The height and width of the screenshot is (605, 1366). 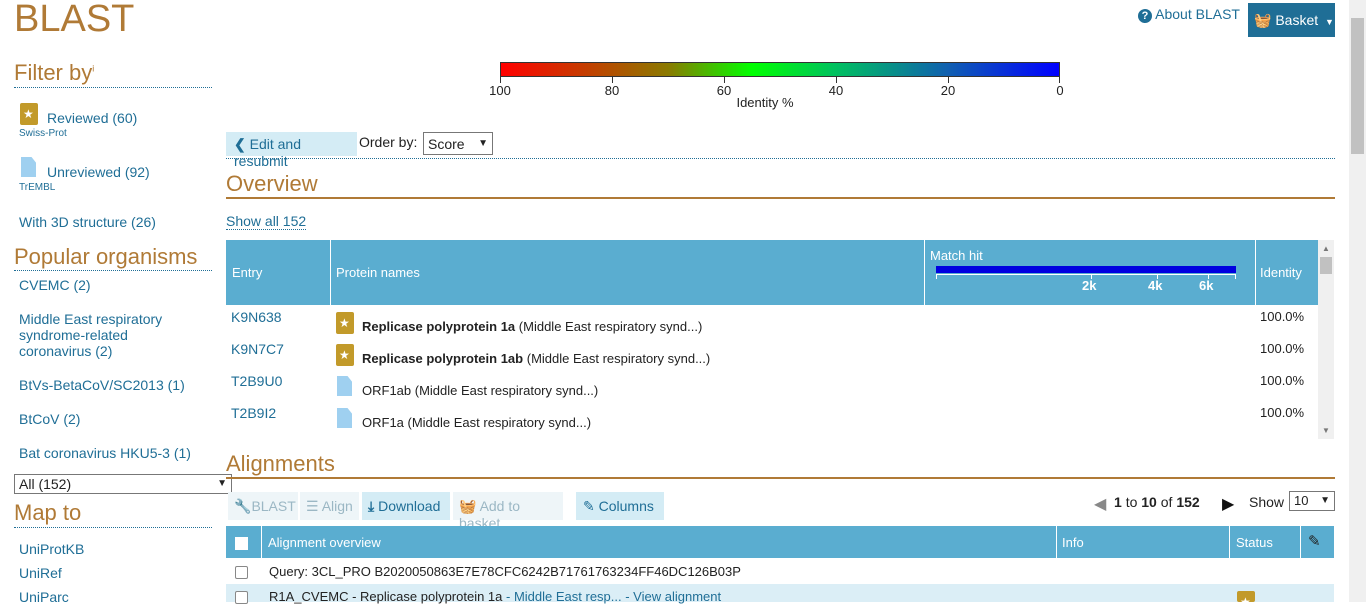 I want to click on filter-3d-link: With 3D structure (26), so click(x=87, y=222).